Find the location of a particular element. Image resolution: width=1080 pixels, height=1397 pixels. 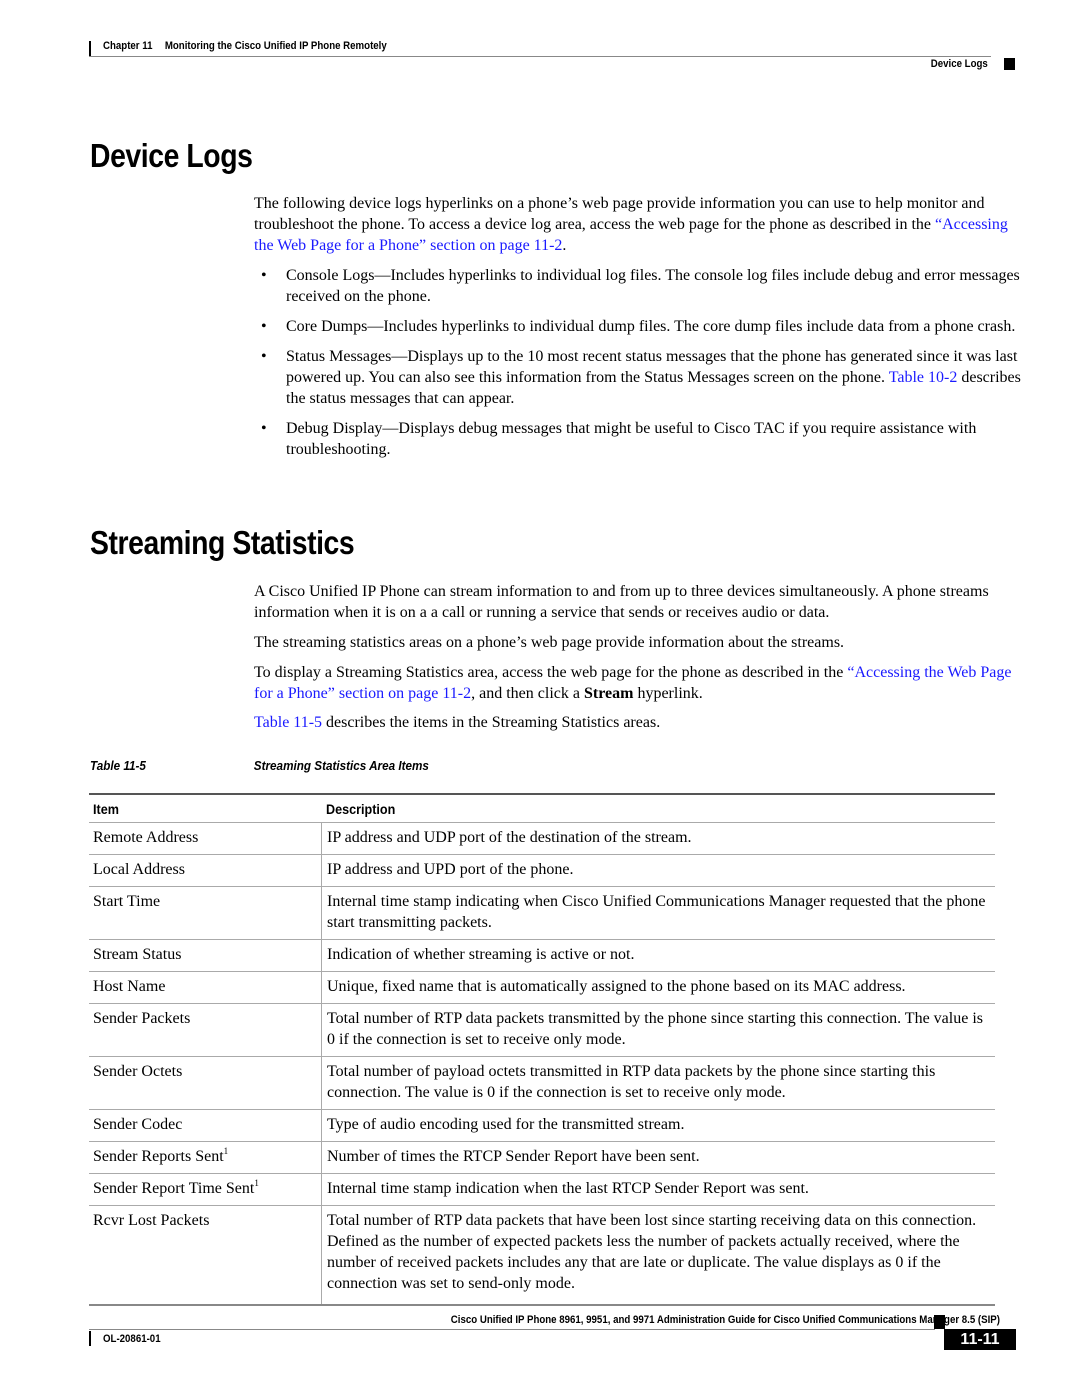

column-header-description-label: Description is located at coordinates (360, 809).